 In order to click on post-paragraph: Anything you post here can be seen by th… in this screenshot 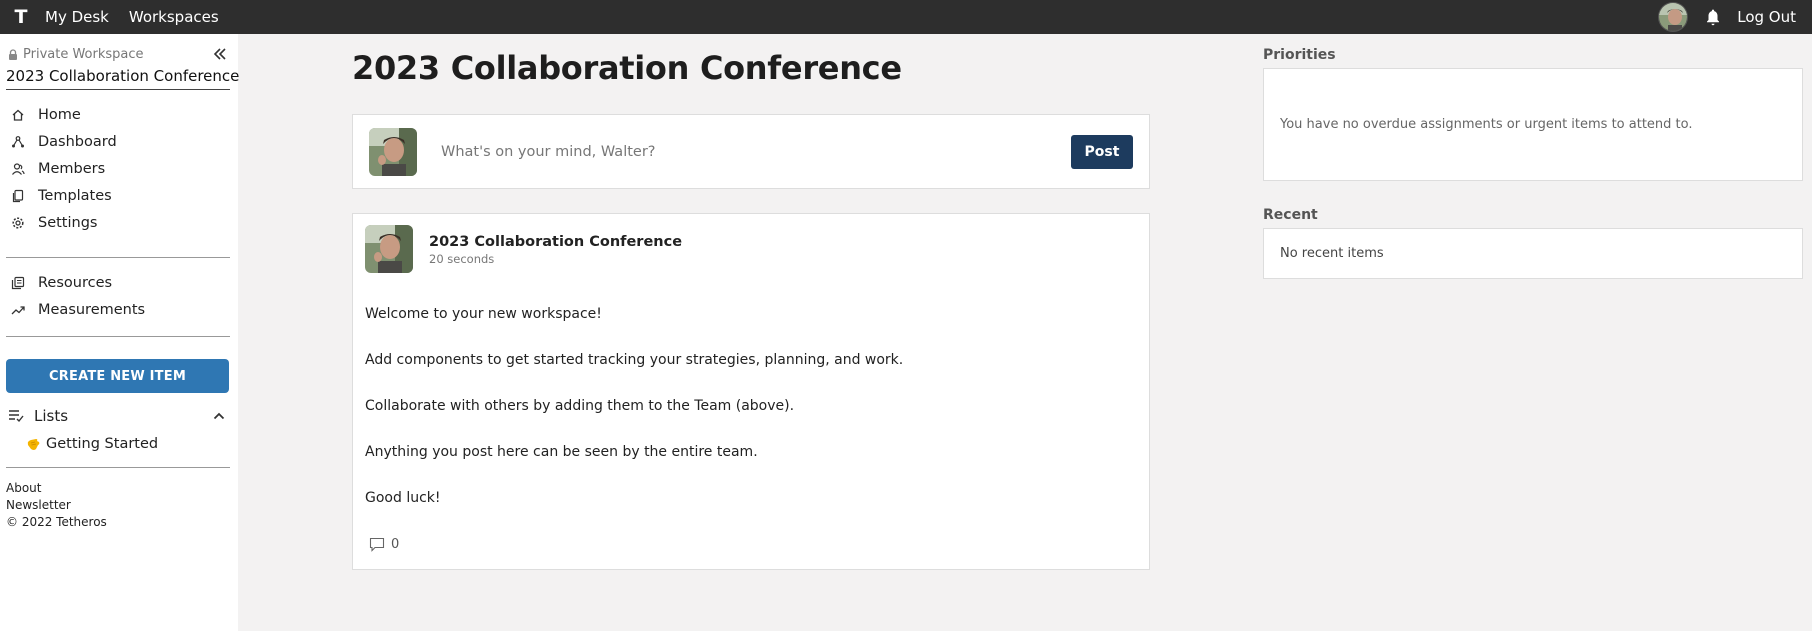, I will do `click(561, 452)`.